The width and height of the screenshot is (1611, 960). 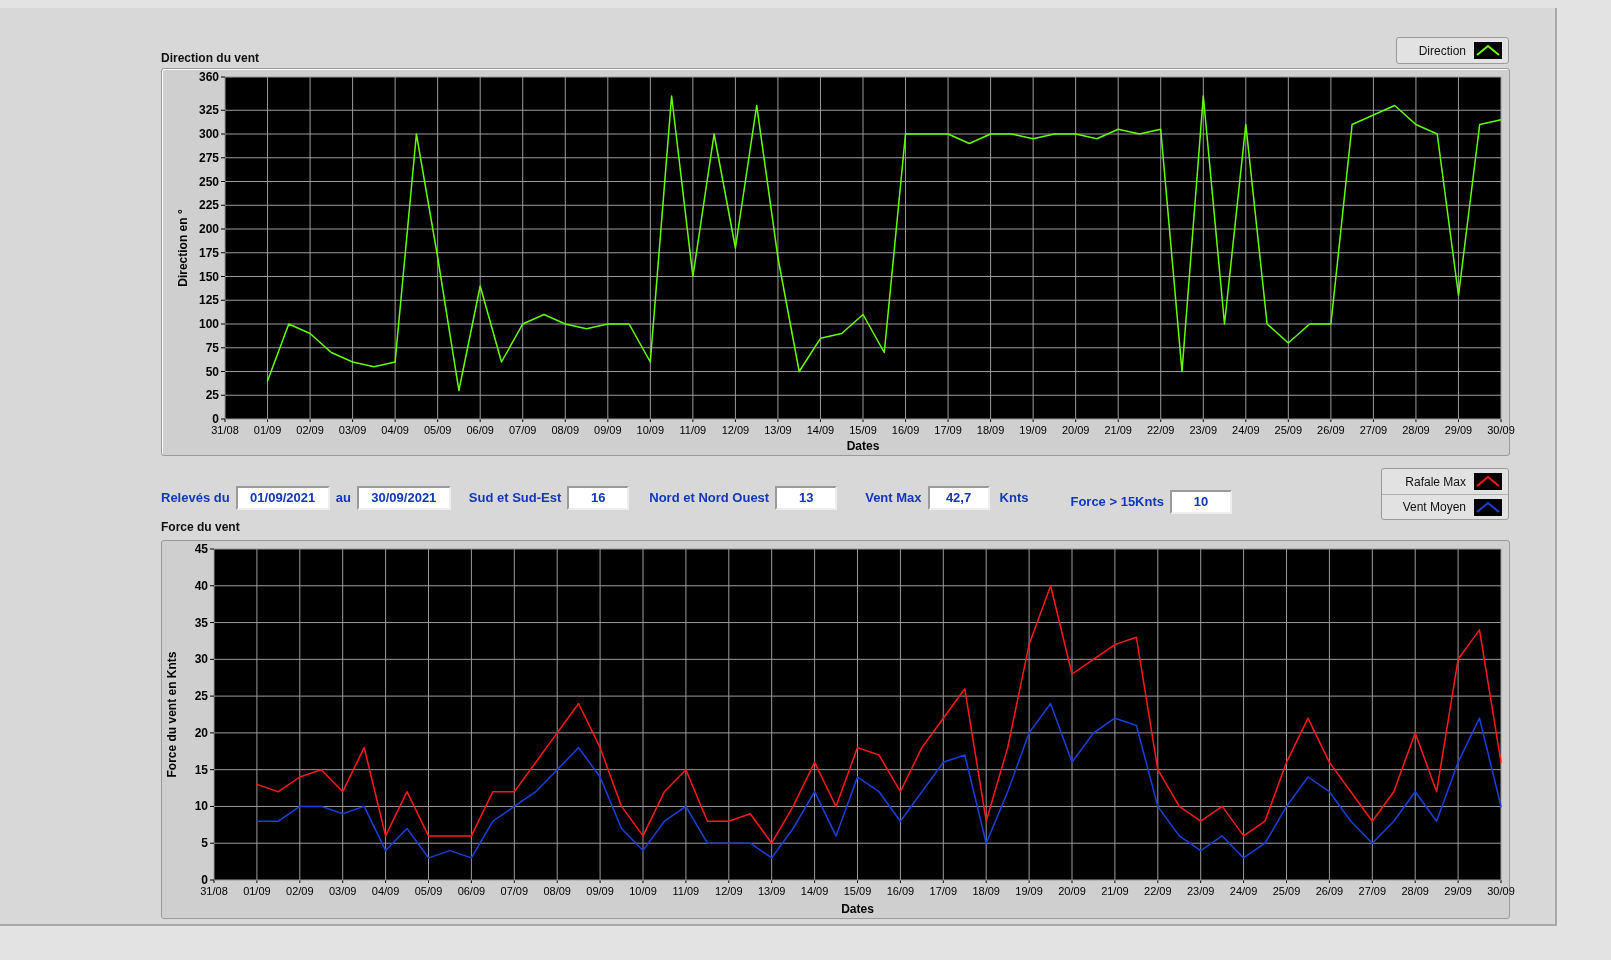 I want to click on tick-label: 150, so click(x=208, y=276).